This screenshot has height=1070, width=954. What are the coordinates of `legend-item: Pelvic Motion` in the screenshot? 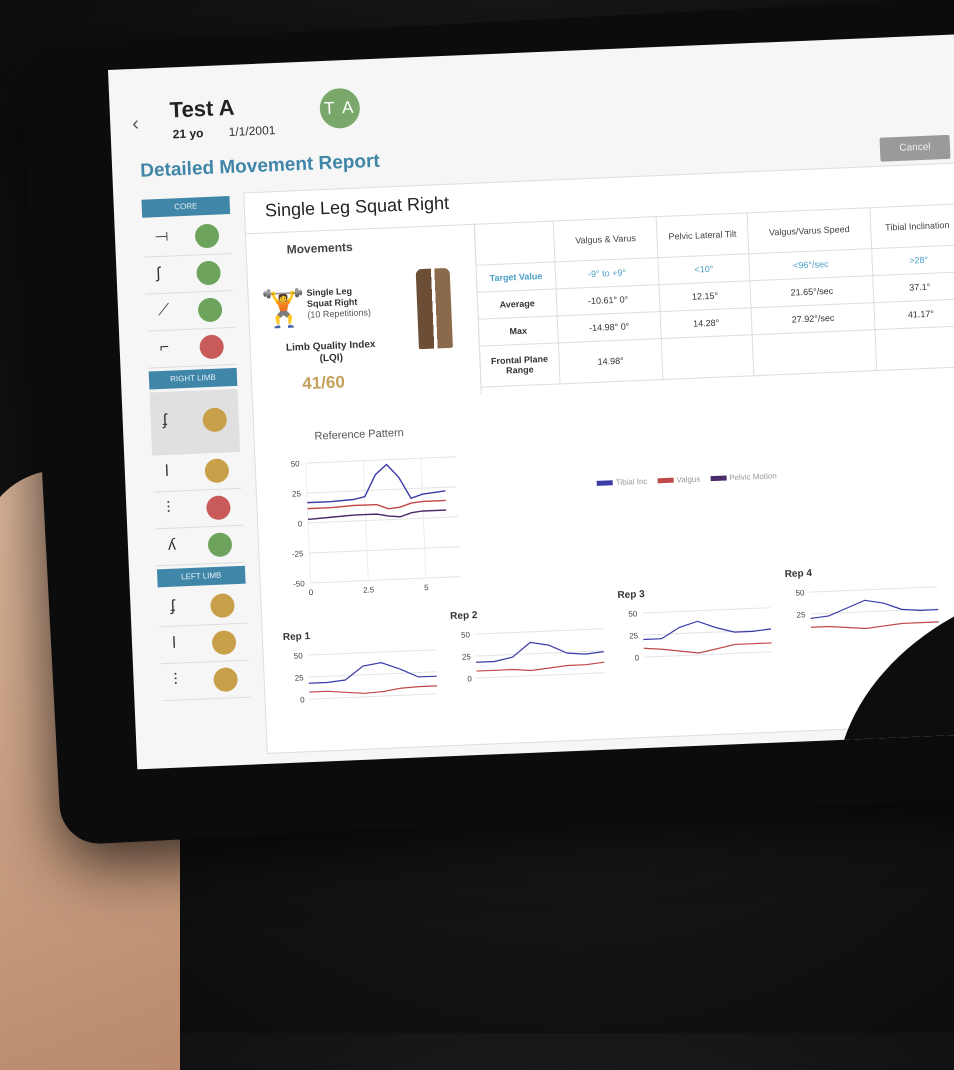 It's located at (743, 477).